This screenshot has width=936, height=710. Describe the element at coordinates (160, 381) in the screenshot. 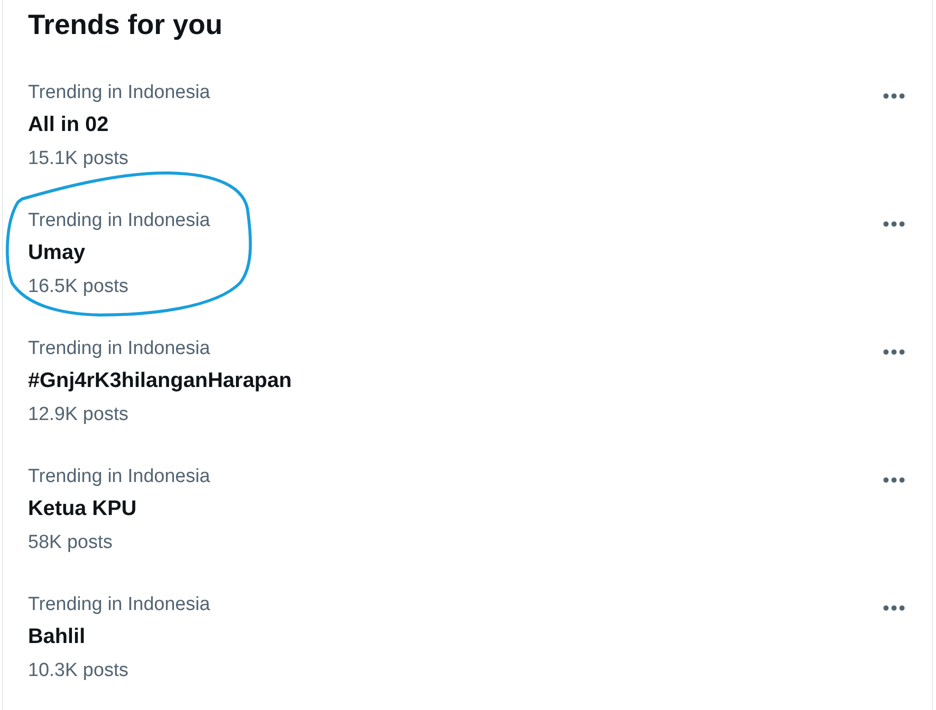

I see `trend-name: #Gnj4rK3hilanganHarapan` at that location.